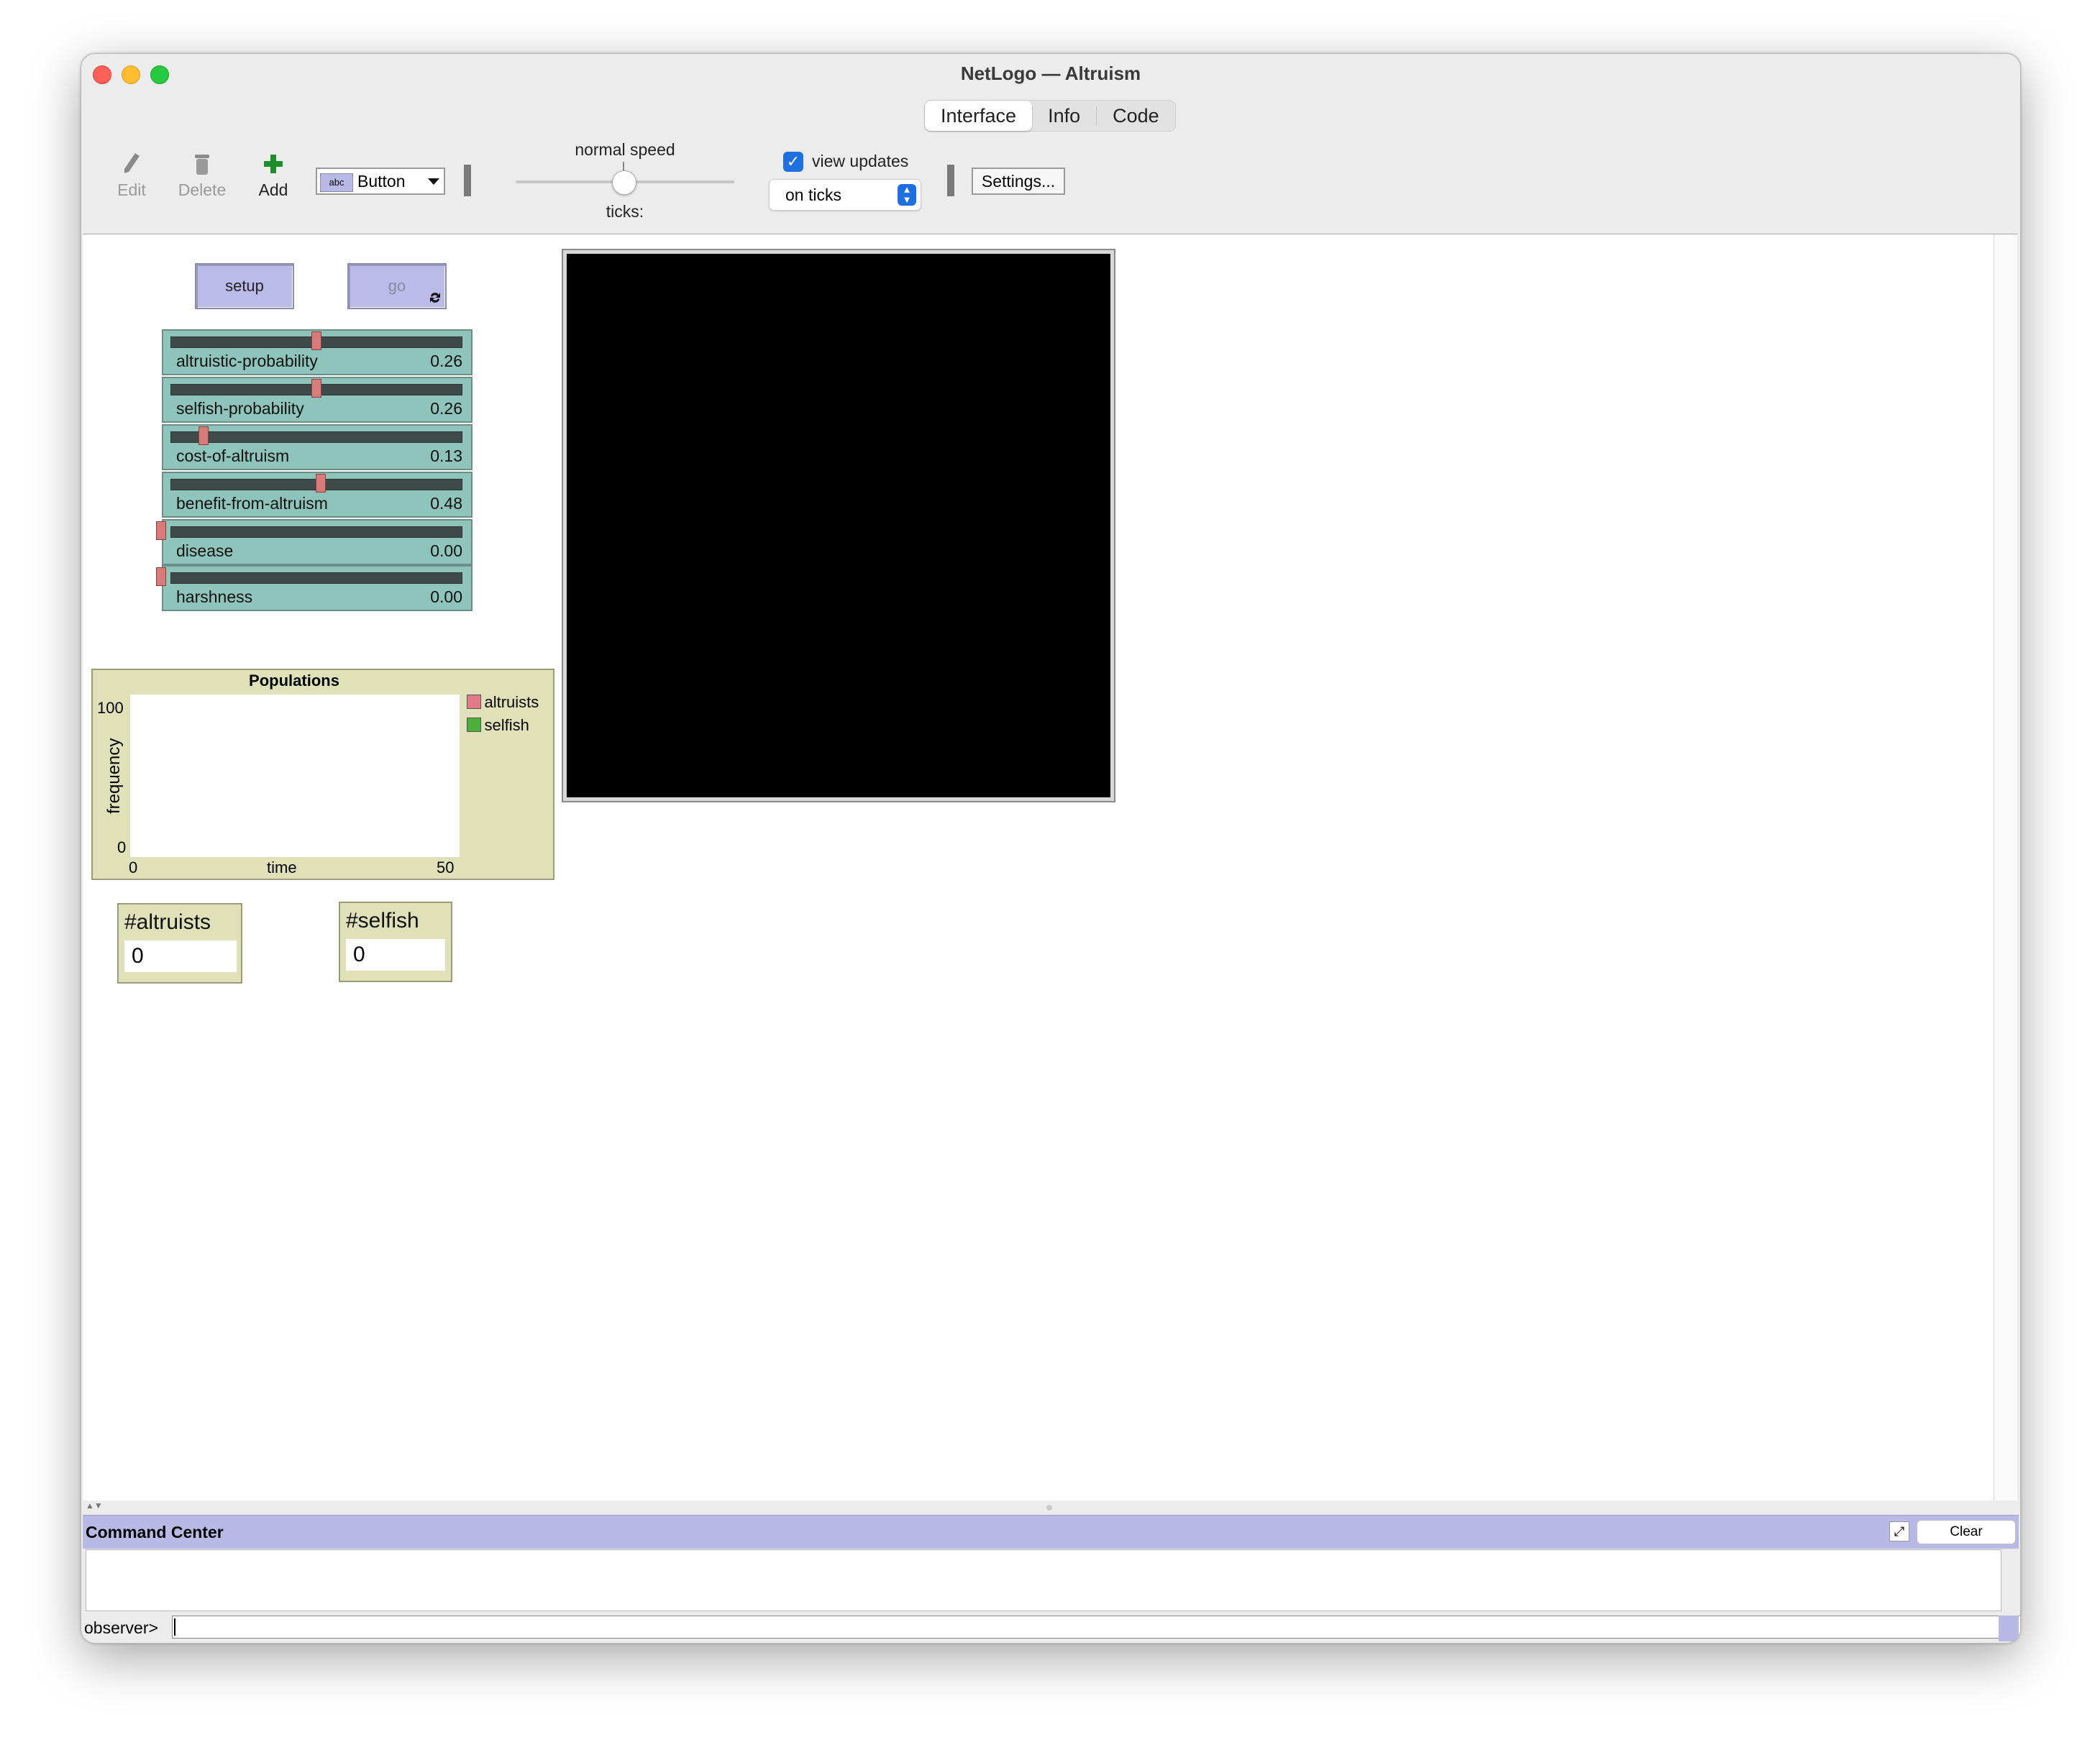  I want to click on add-label: Add, so click(273, 189).